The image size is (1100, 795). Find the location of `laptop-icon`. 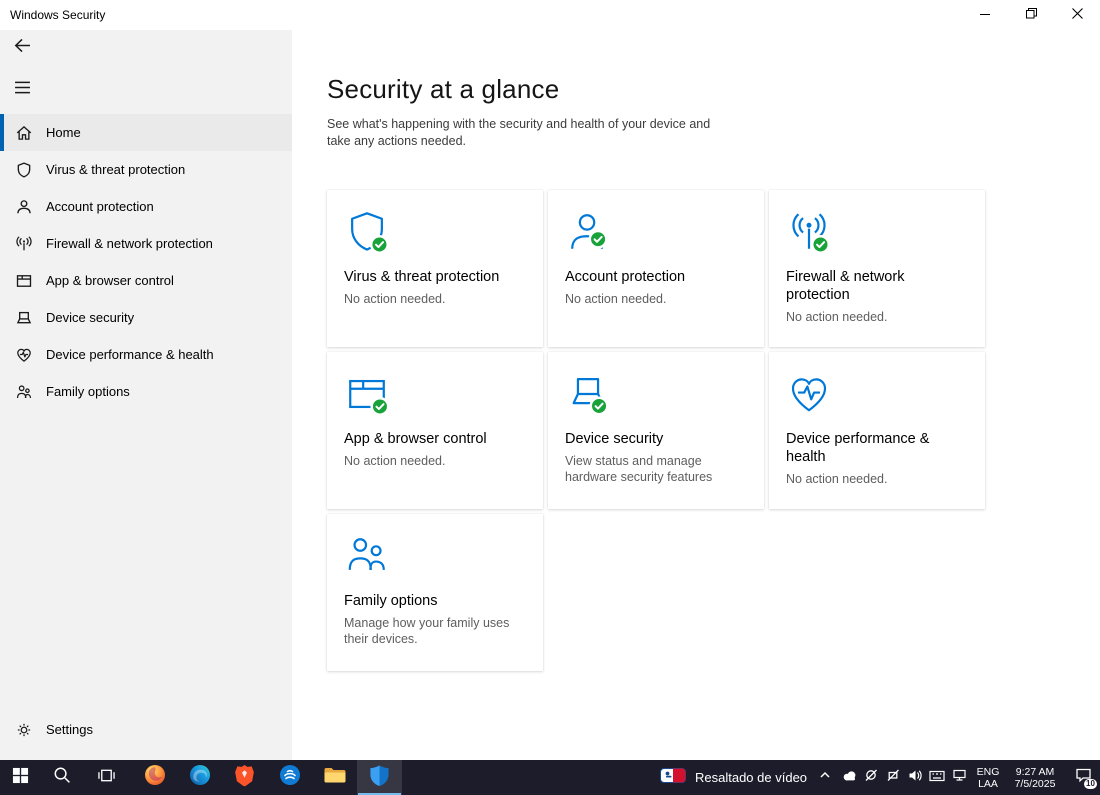

laptop-icon is located at coordinates (24, 318).